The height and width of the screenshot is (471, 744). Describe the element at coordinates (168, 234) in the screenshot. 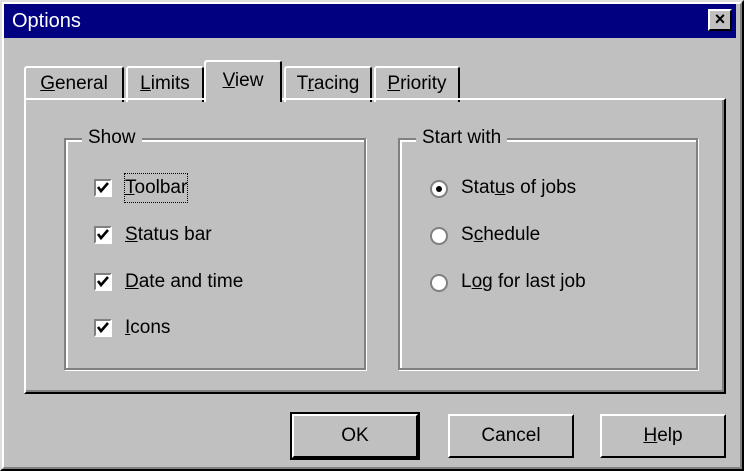

I see `status-bar-label: Status bar` at that location.